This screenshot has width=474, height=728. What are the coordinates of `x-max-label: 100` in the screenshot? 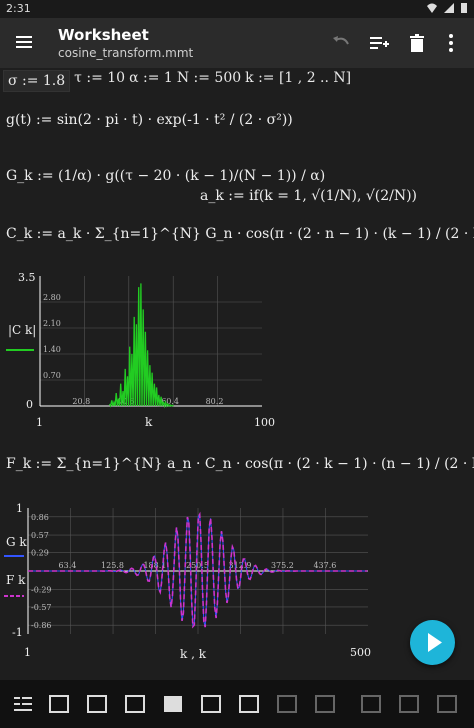 It's located at (264, 422).